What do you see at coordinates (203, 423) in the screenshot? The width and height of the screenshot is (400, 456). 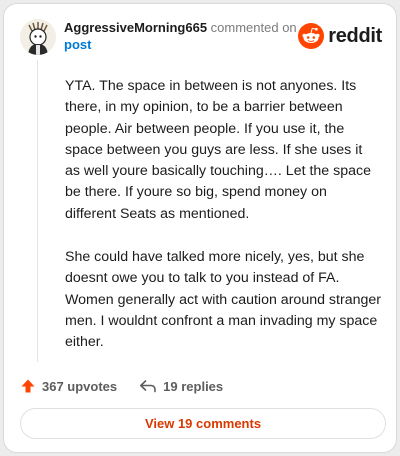 I see `view-comments-button: View 19 comments` at bounding box center [203, 423].